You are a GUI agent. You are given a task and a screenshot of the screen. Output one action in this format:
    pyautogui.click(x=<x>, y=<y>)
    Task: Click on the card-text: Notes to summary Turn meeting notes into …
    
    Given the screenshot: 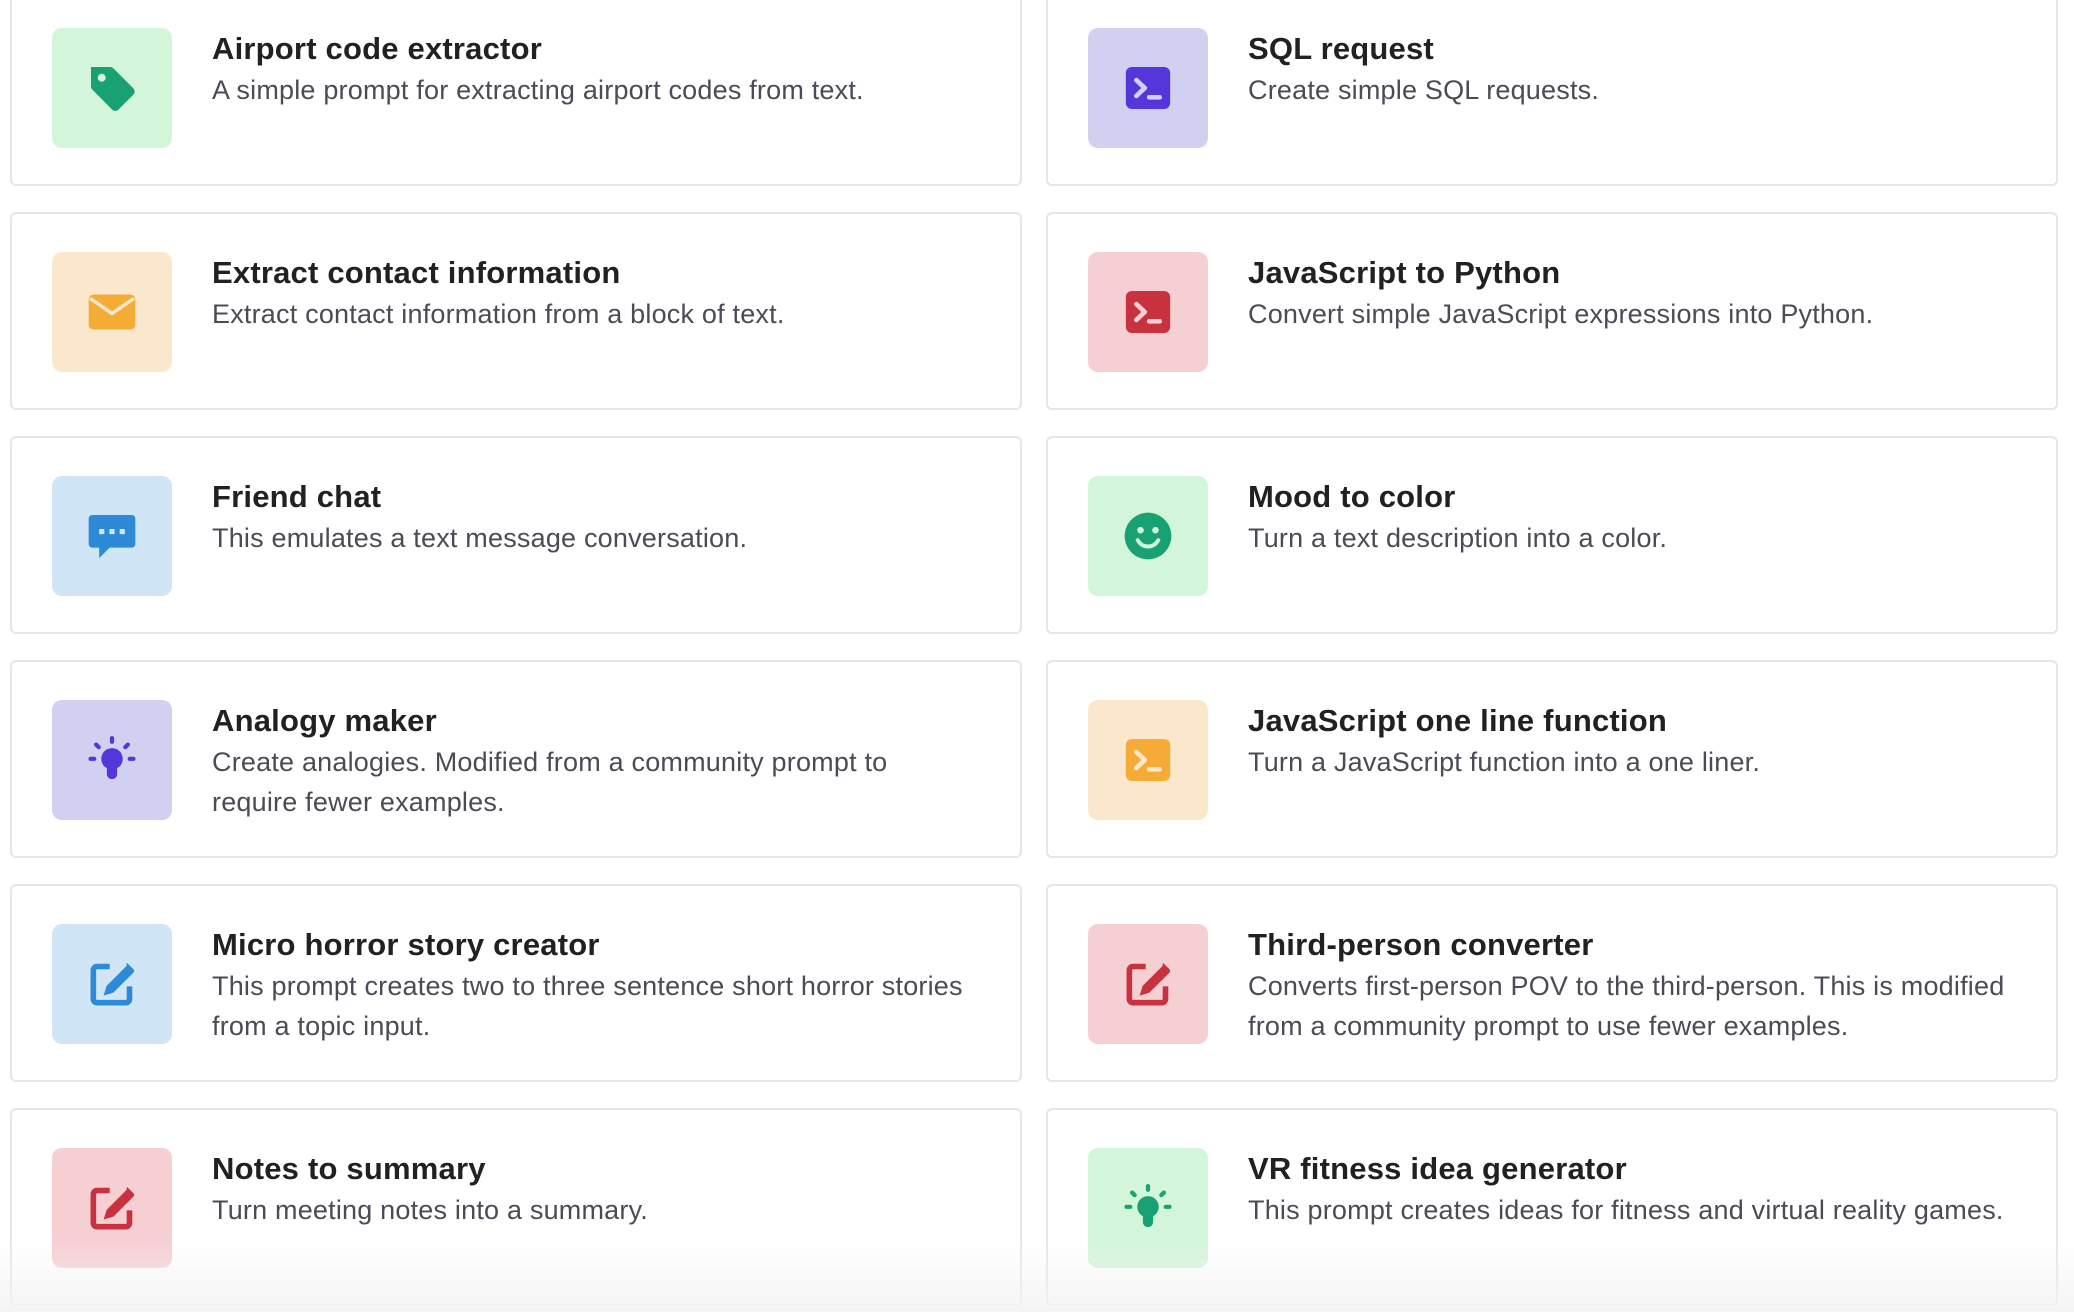 What is the action you would take?
    pyautogui.click(x=596, y=1189)
    